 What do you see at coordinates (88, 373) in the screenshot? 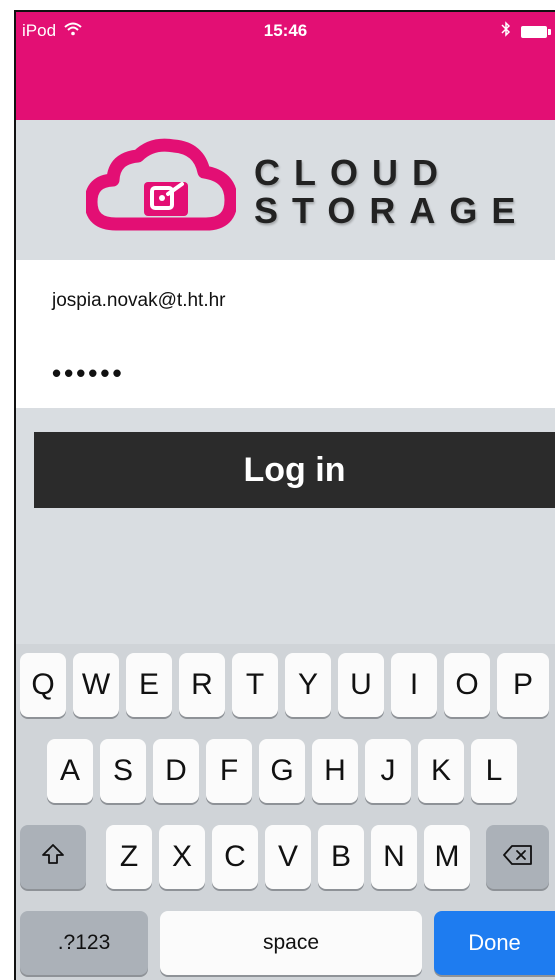
I see `password-field: ••••••` at bounding box center [88, 373].